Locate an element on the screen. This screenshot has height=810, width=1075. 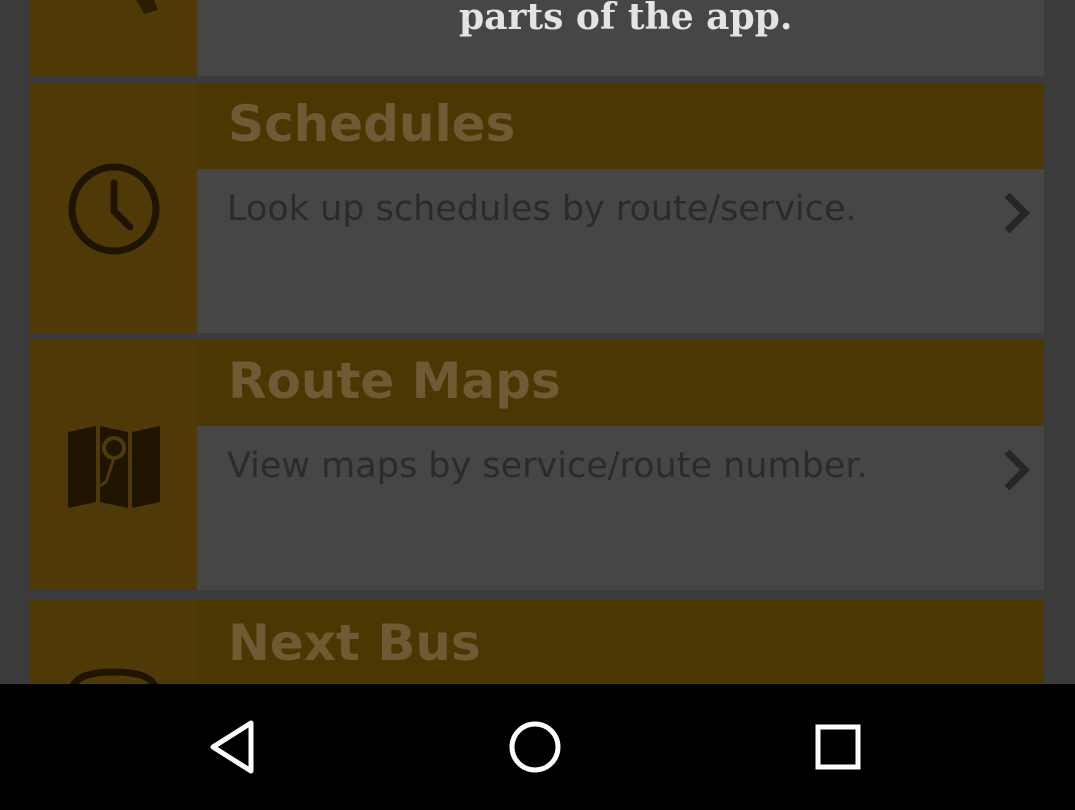
next-bus-icon-area is located at coordinates (113, 642).